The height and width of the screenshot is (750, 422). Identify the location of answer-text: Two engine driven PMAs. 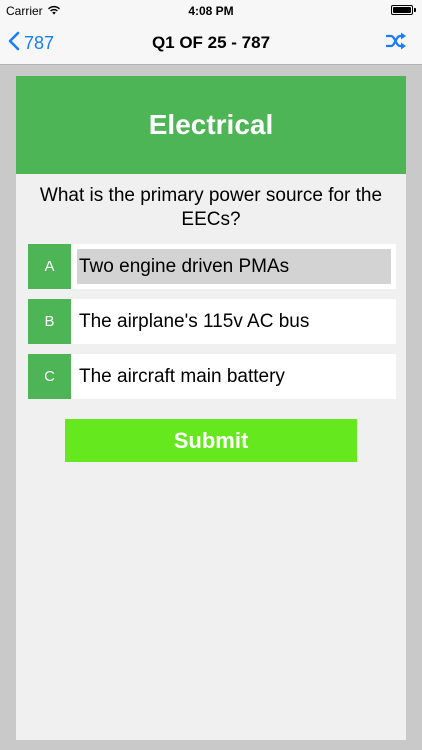
(234, 266).